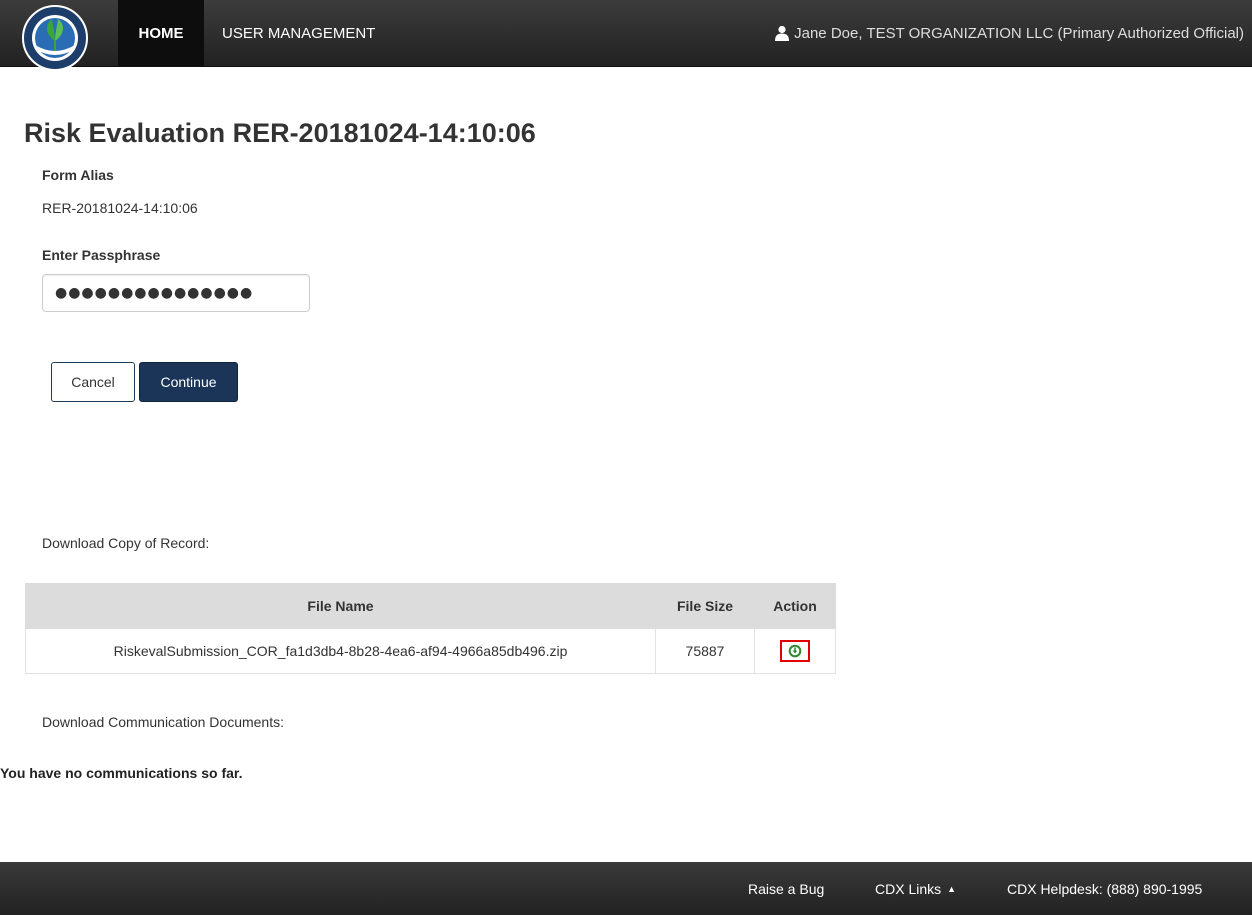  I want to click on raise-bug-link: Raise a Bug, so click(786, 888).